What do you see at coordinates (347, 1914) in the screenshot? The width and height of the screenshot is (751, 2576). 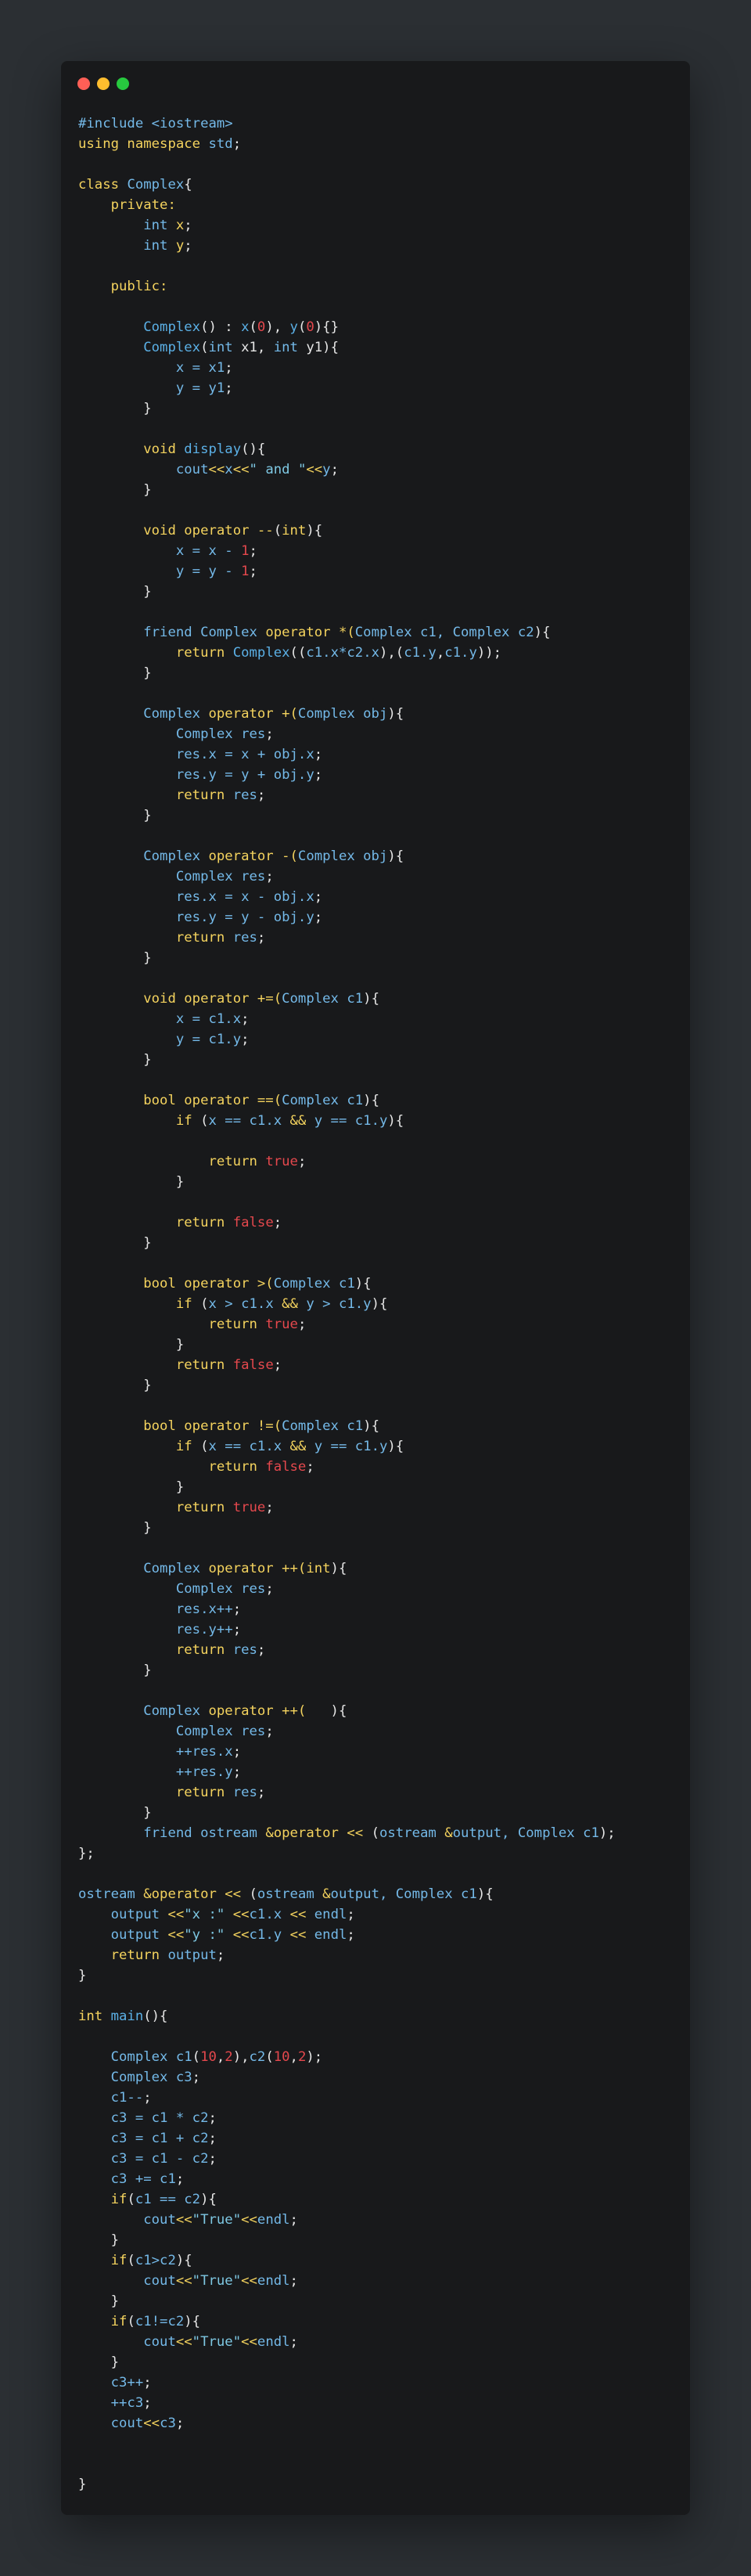 I see `code-line: output <<"x :" <<c1.x << endl;` at bounding box center [347, 1914].